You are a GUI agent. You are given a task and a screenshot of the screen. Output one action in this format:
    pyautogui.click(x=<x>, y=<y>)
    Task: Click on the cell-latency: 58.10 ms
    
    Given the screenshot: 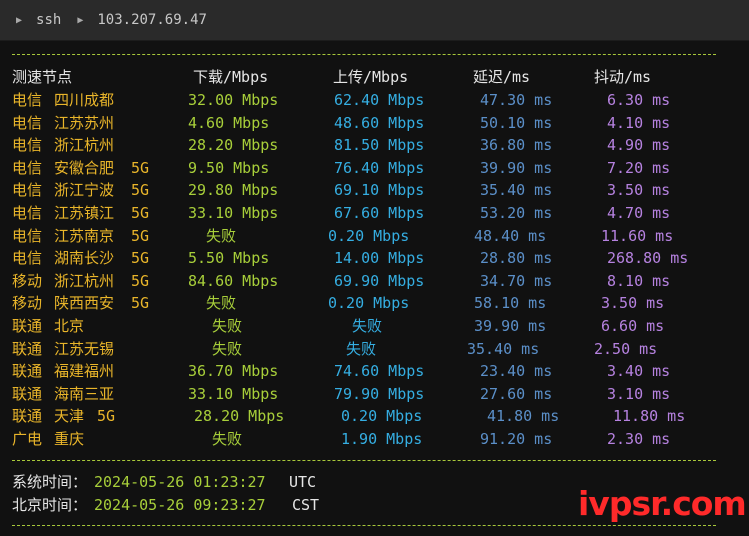 What is the action you would take?
    pyautogui.click(x=510, y=303)
    